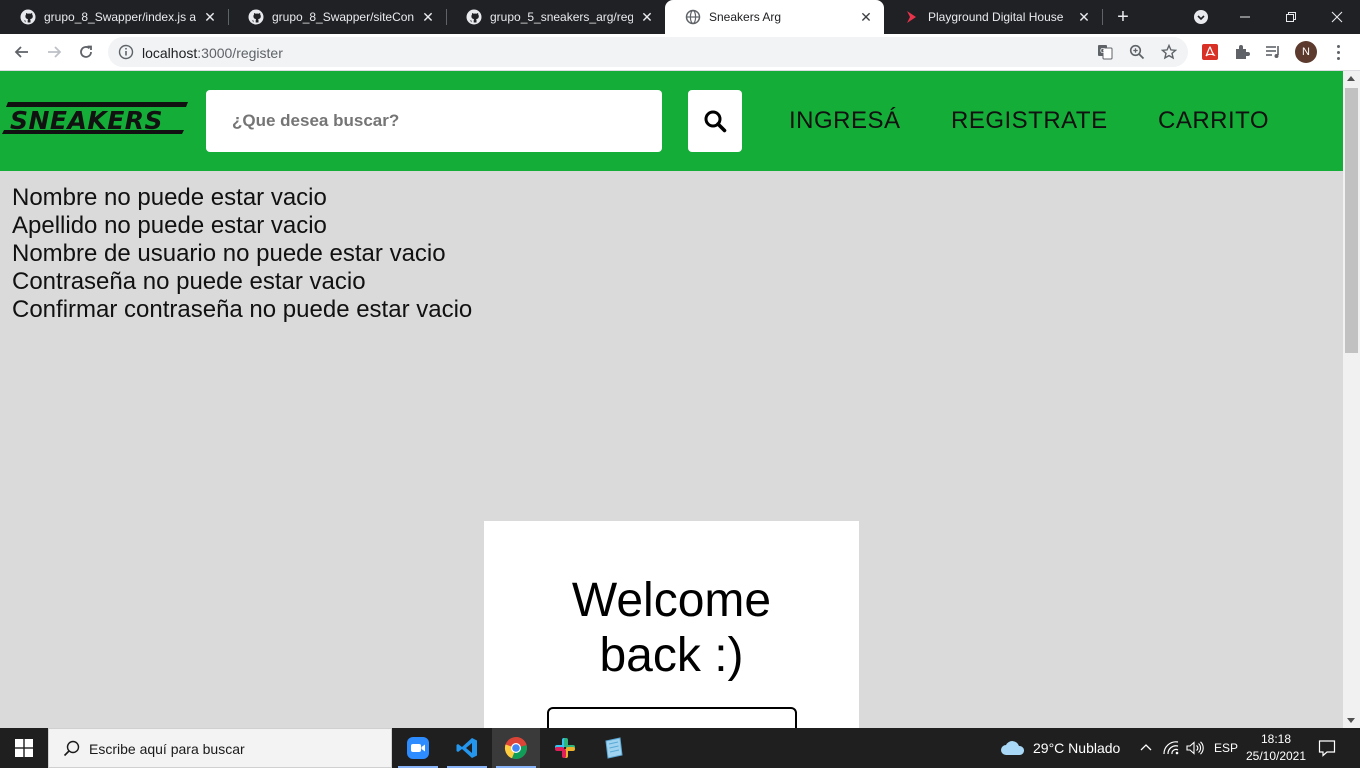 This screenshot has width=1360, height=768. I want to click on search-input, so click(434, 121).